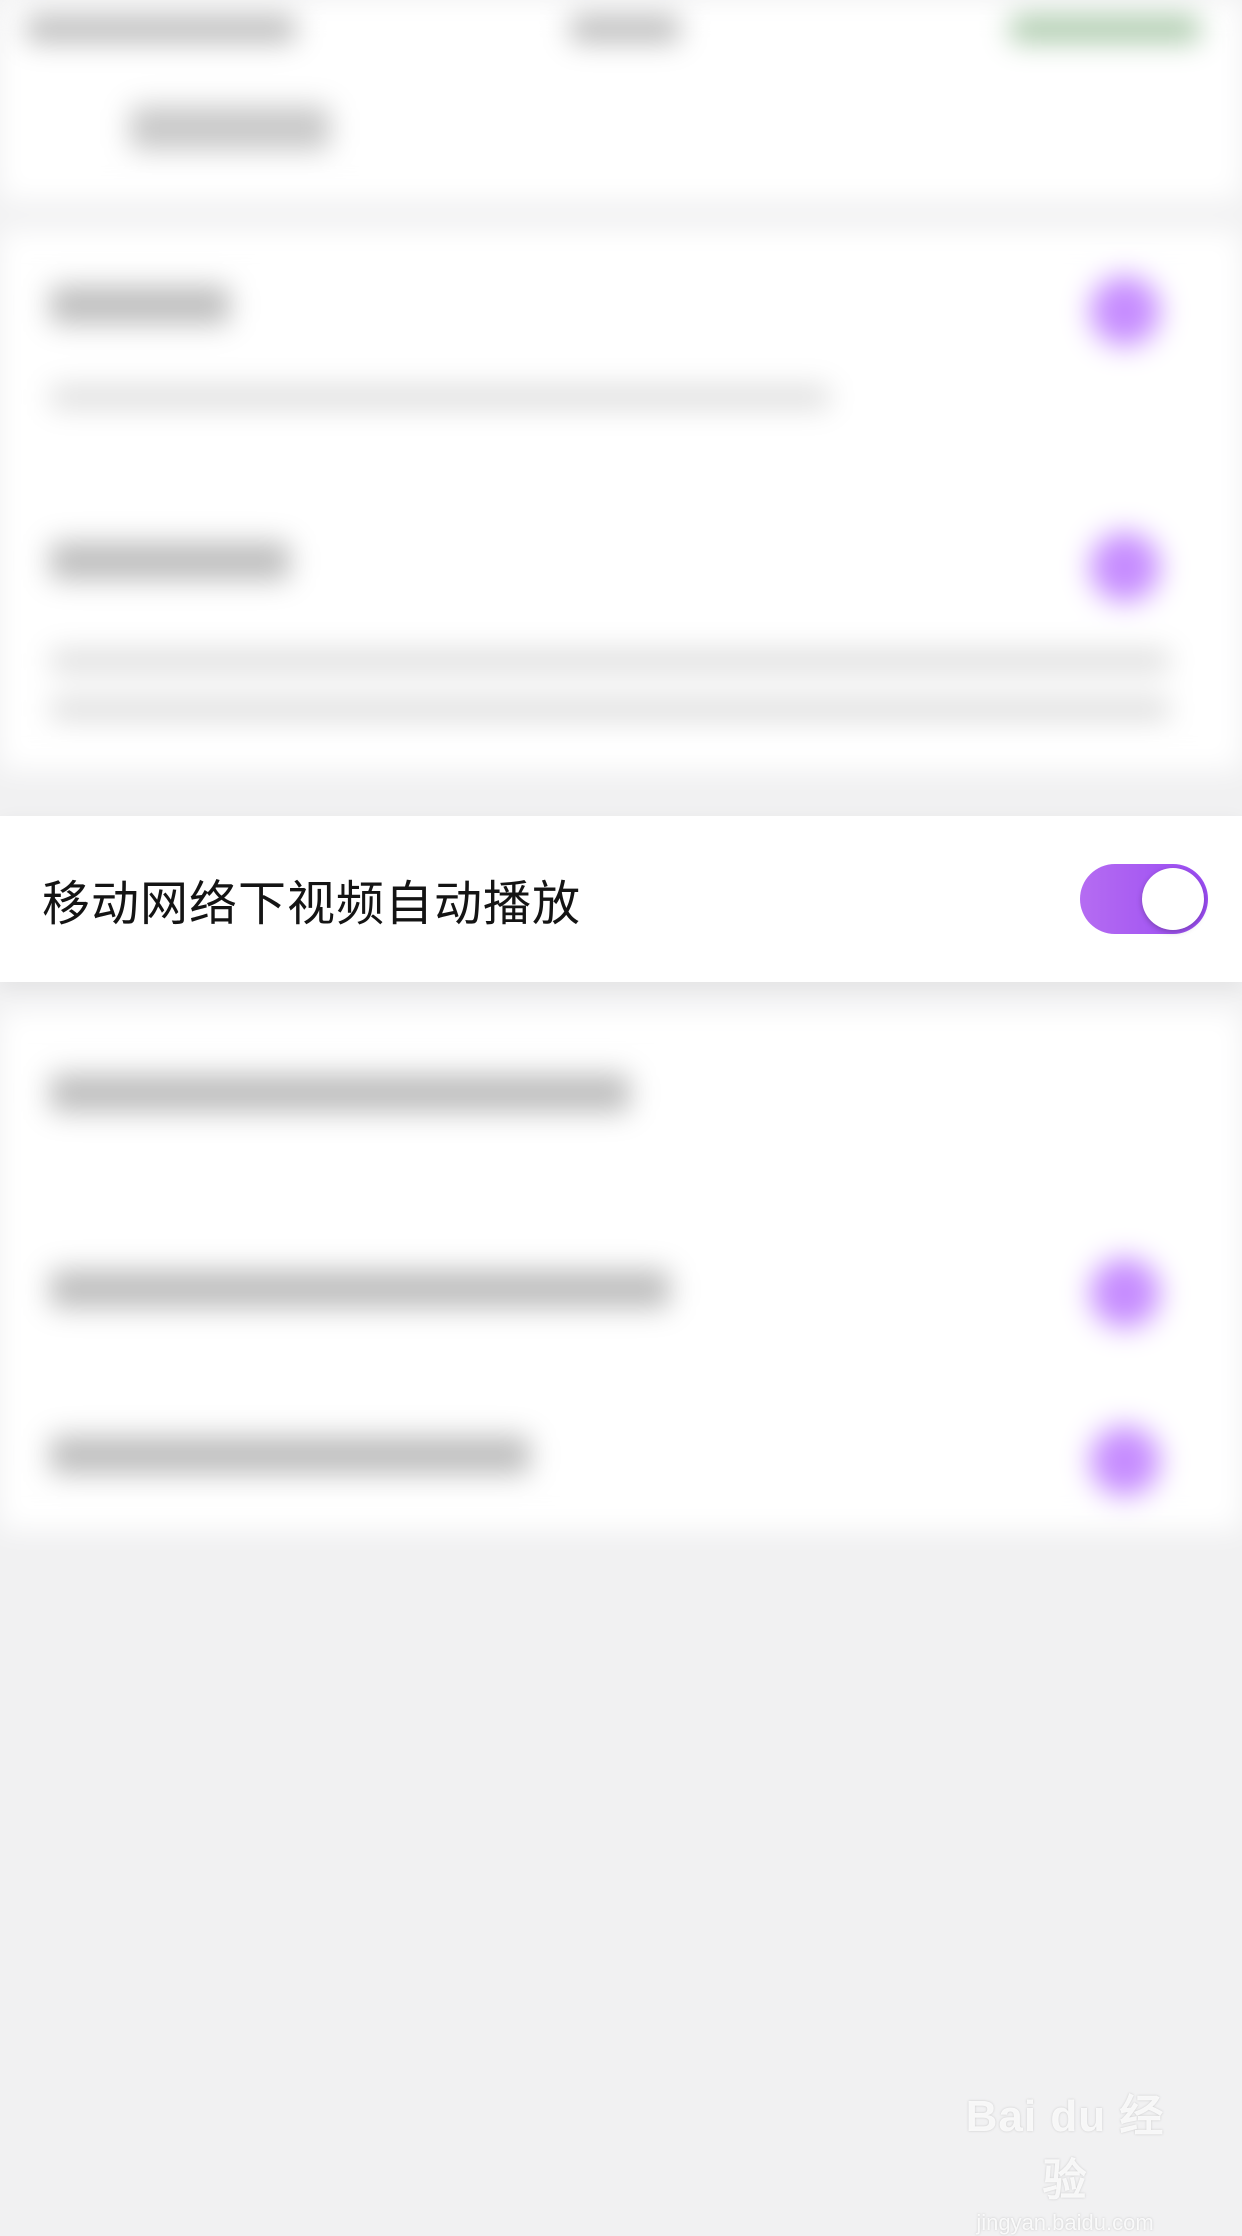 This screenshot has height=2236, width=1242. Describe the element at coordinates (1065, 2148) in the screenshot. I see `watermark-brand: Bai du 经验` at that location.